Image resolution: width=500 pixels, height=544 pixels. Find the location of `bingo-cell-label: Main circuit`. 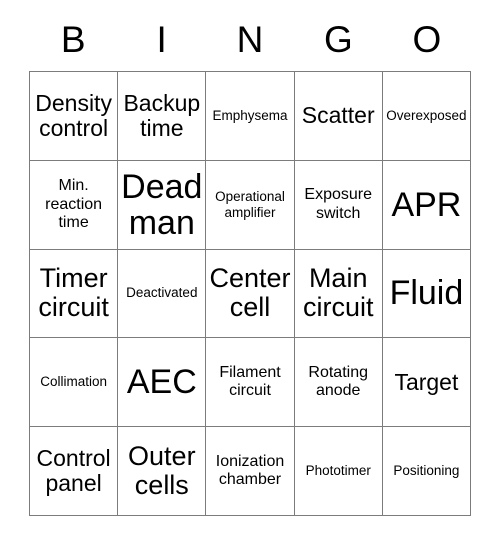

bingo-cell-label: Main circuit is located at coordinates (338, 293).